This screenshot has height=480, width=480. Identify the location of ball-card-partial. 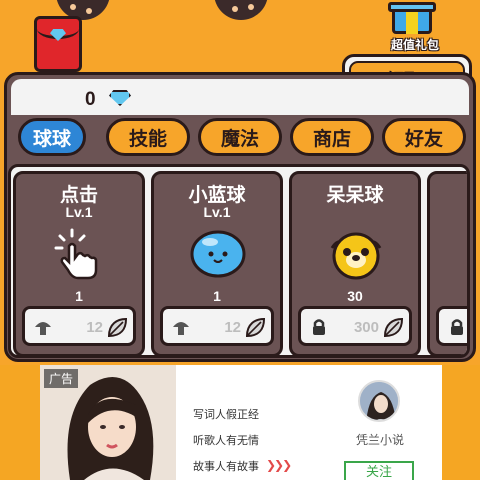
(447, 263).